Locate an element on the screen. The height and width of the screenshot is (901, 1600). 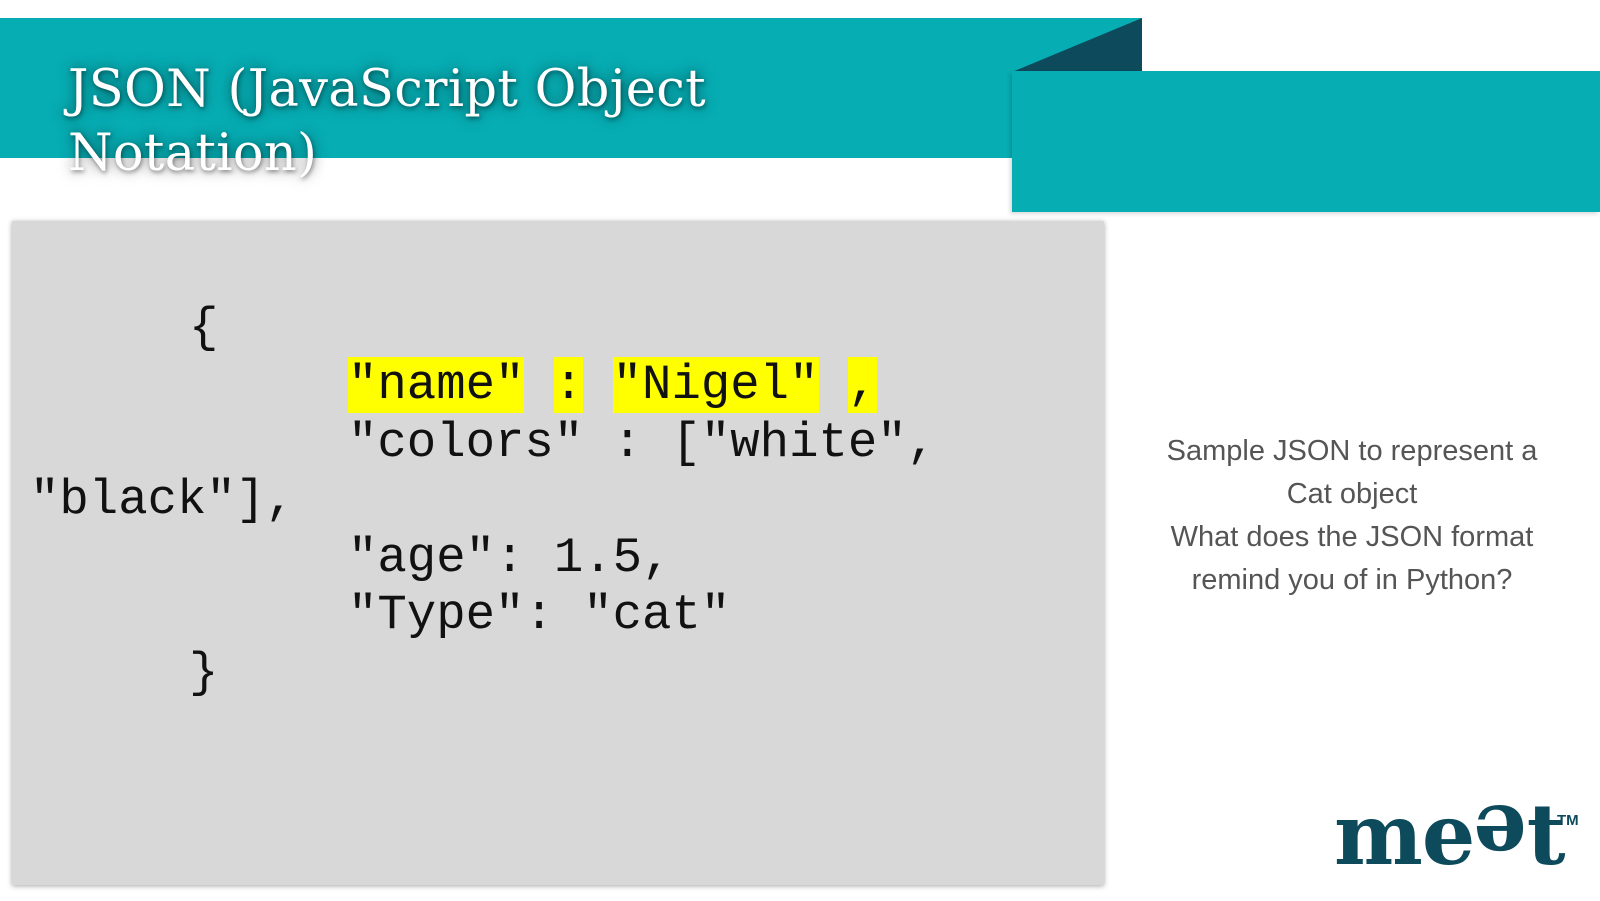
logo-text-start: me is located at coordinates (1404, 834).